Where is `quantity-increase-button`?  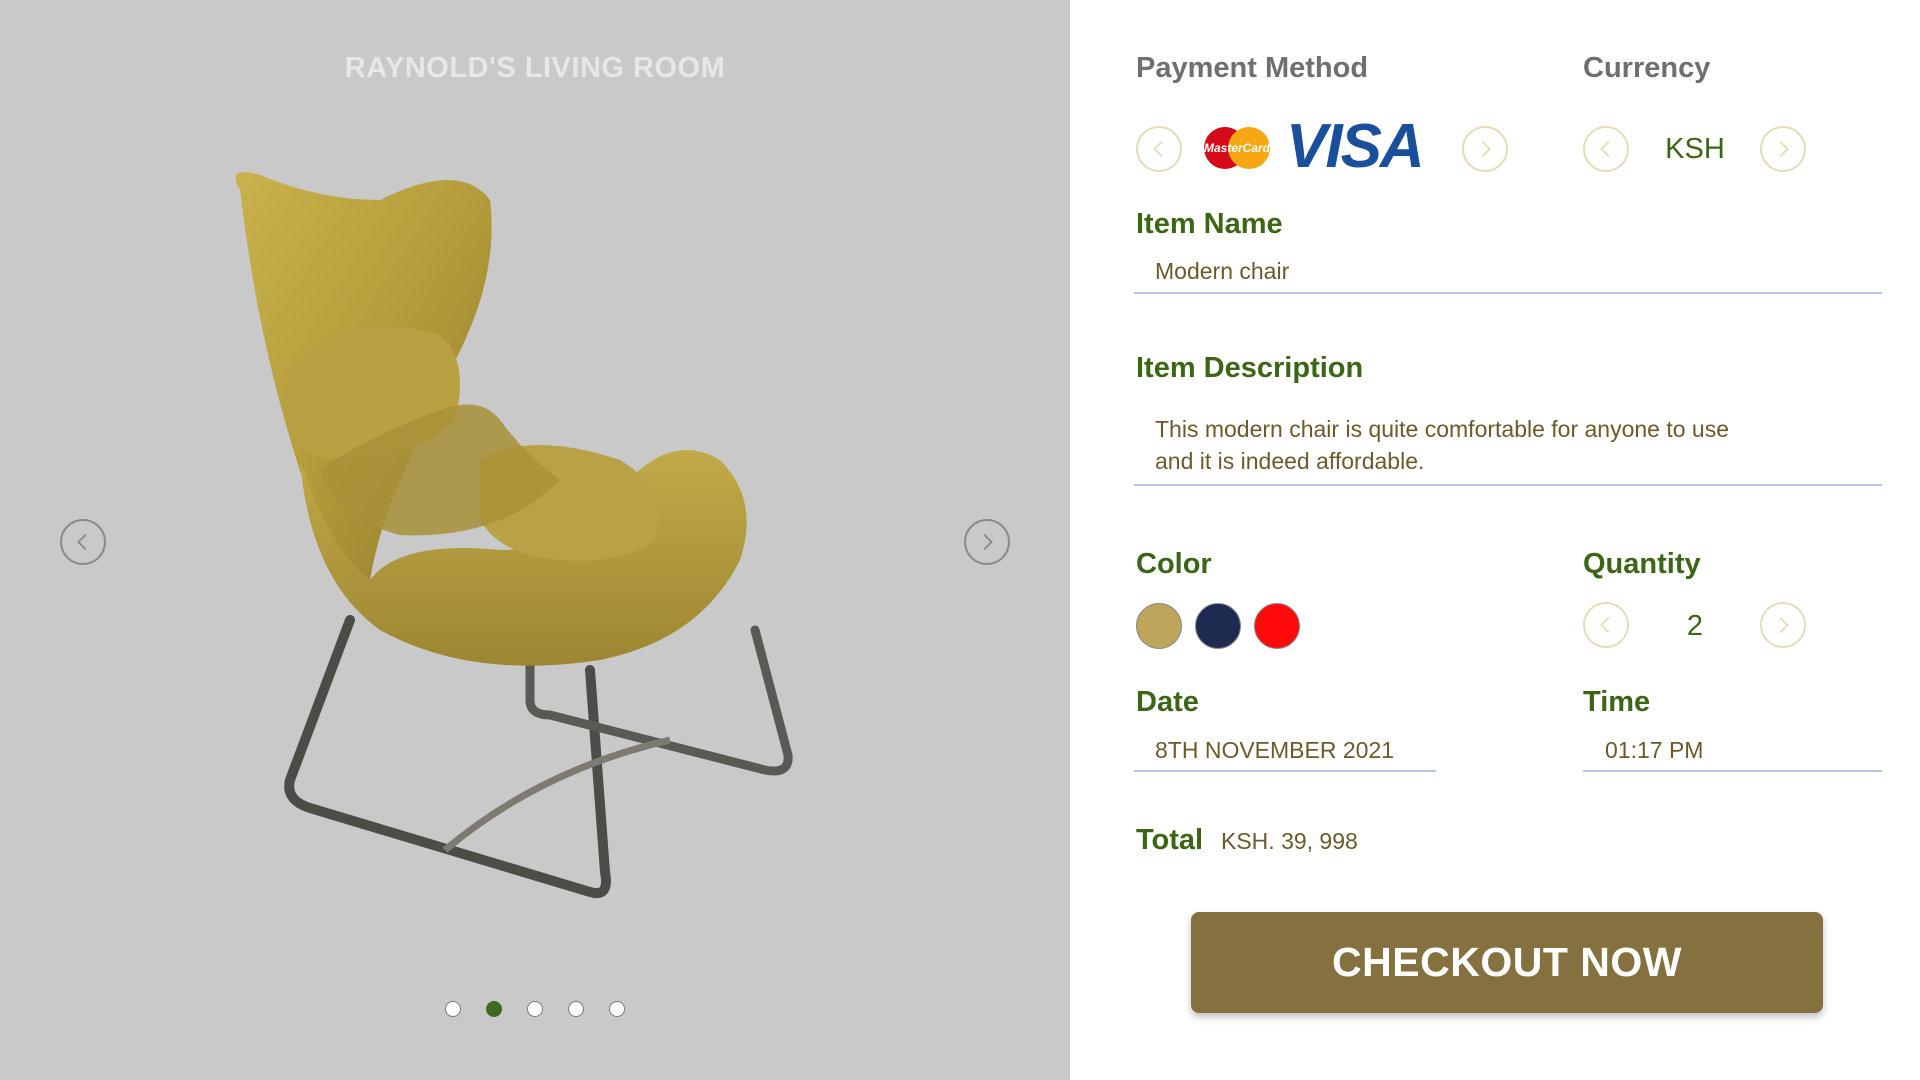 quantity-increase-button is located at coordinates (1783, 625).